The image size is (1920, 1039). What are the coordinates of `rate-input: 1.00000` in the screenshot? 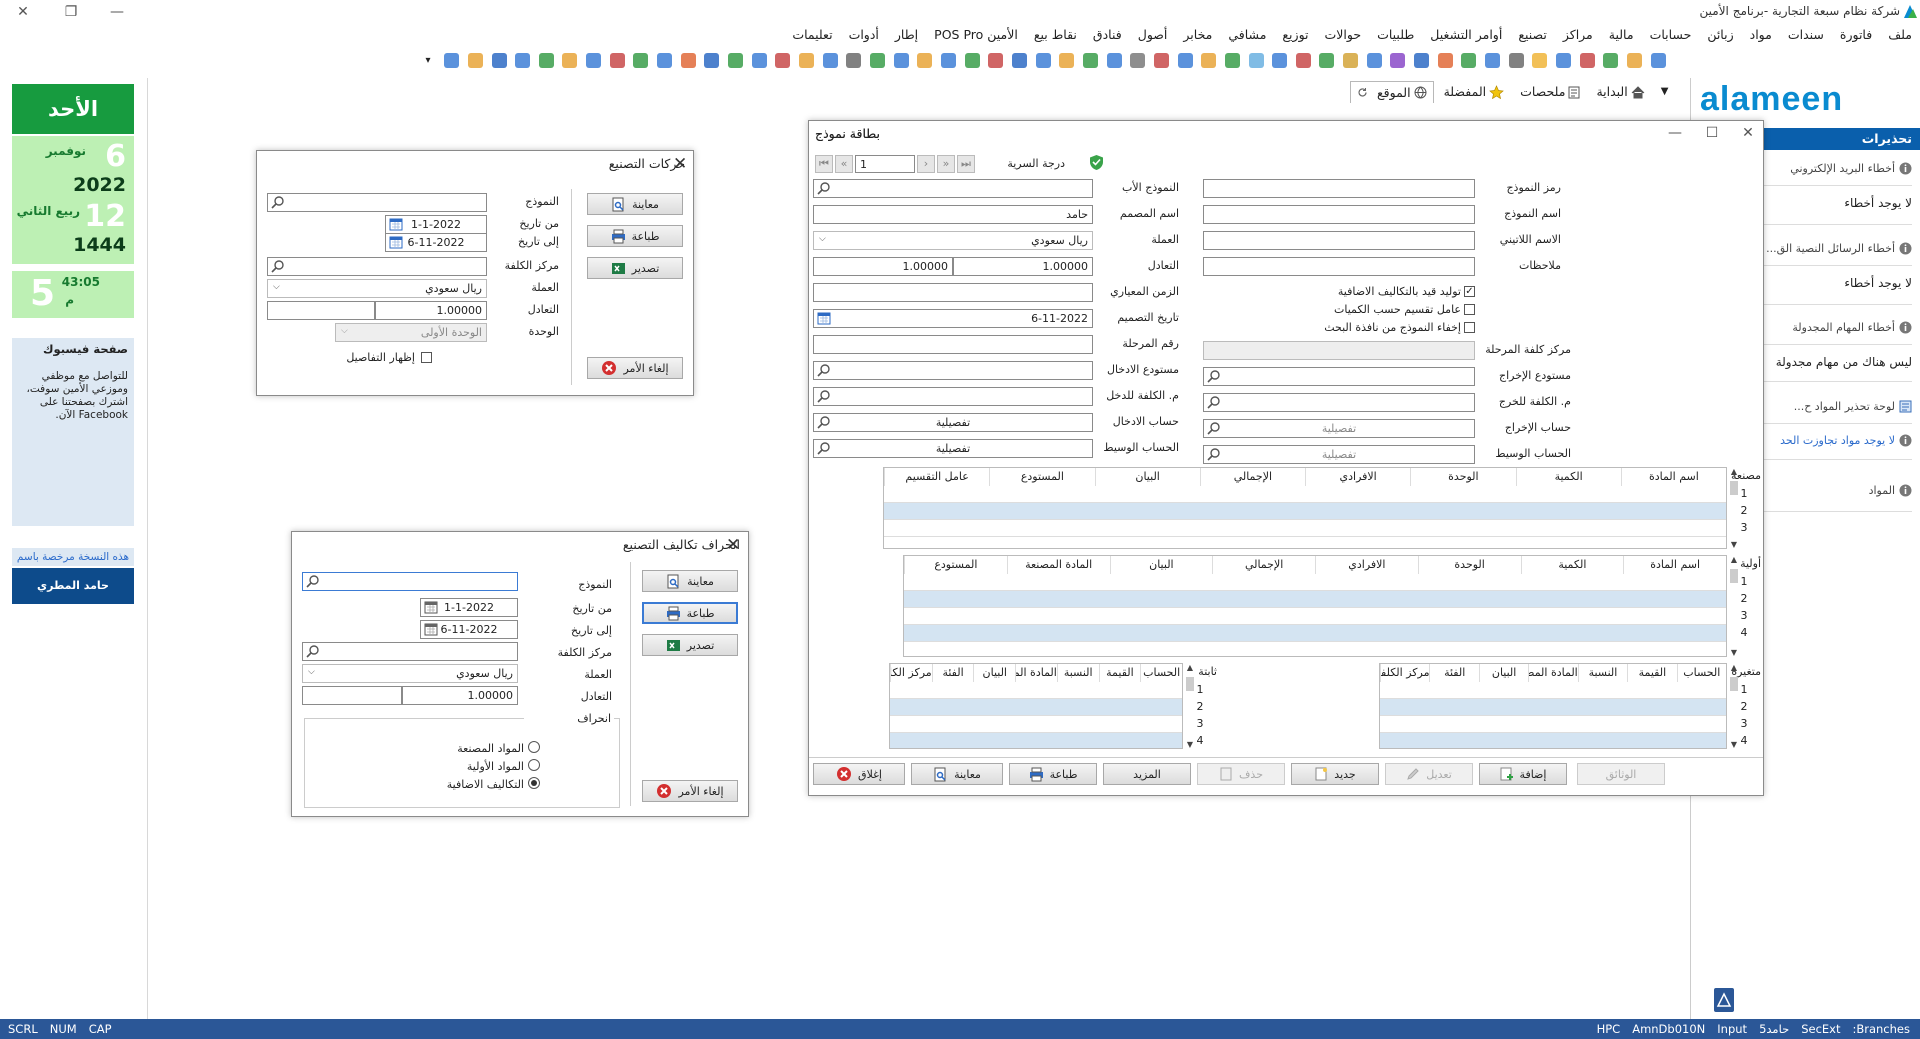 It's located at (431, 310).